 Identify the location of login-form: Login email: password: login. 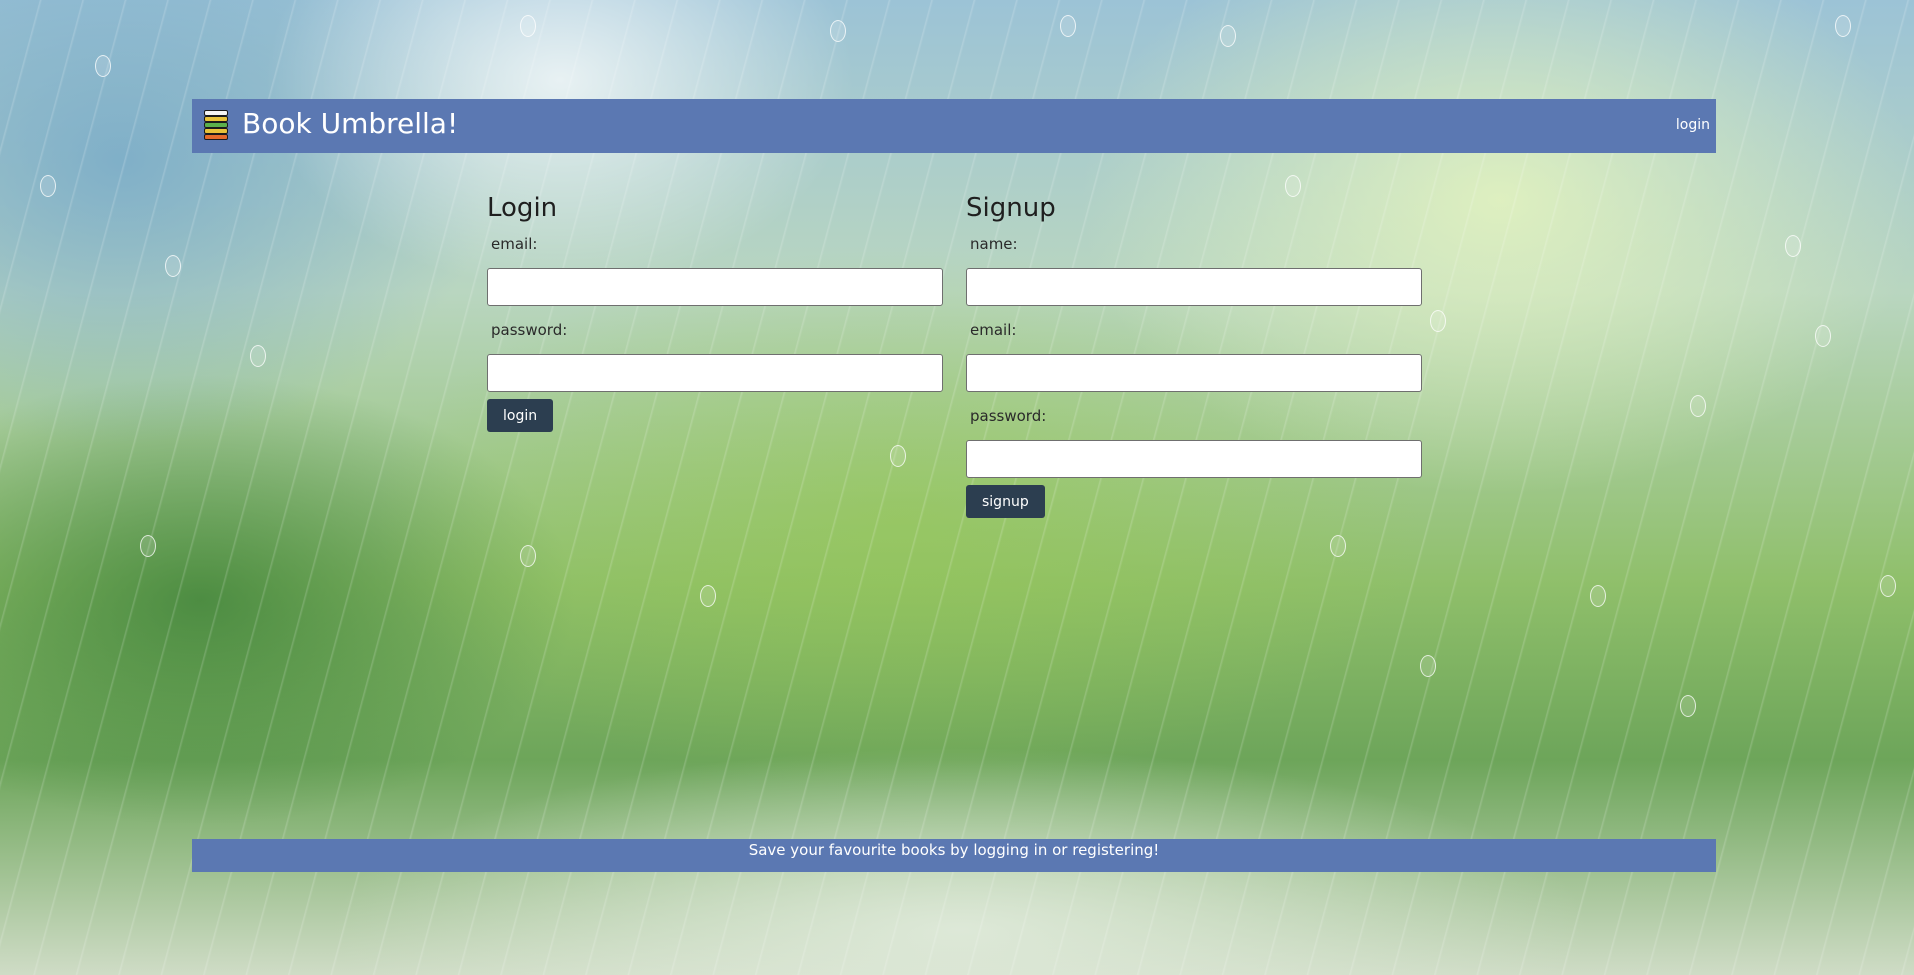
(715, 311).